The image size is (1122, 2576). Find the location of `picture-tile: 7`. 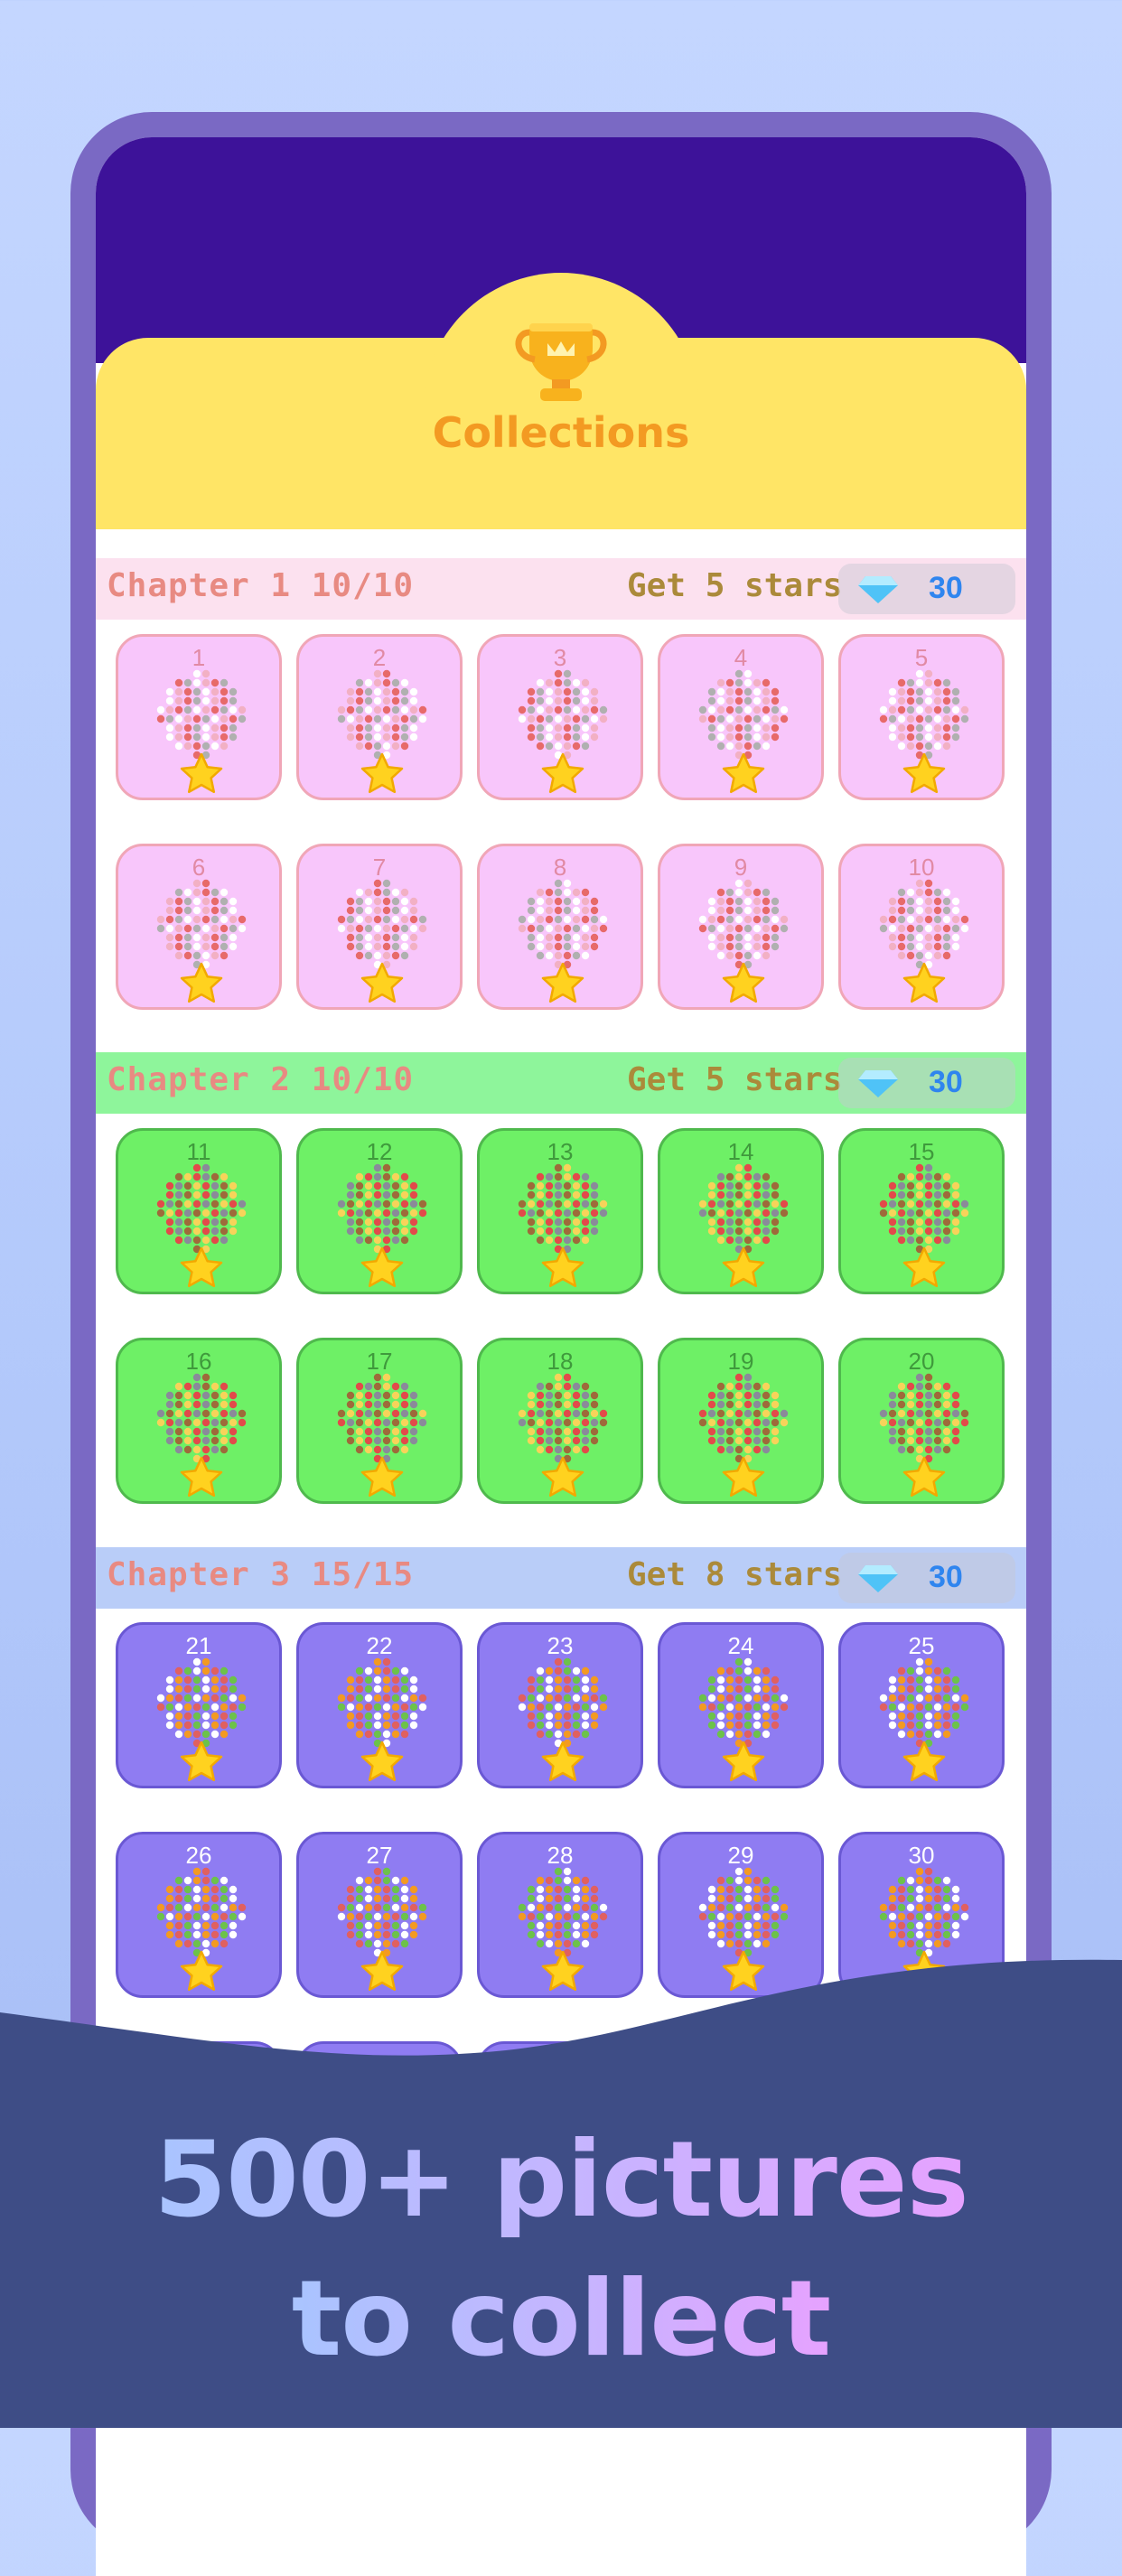

picture-tile: 7 is located at coordinates (379, 927).